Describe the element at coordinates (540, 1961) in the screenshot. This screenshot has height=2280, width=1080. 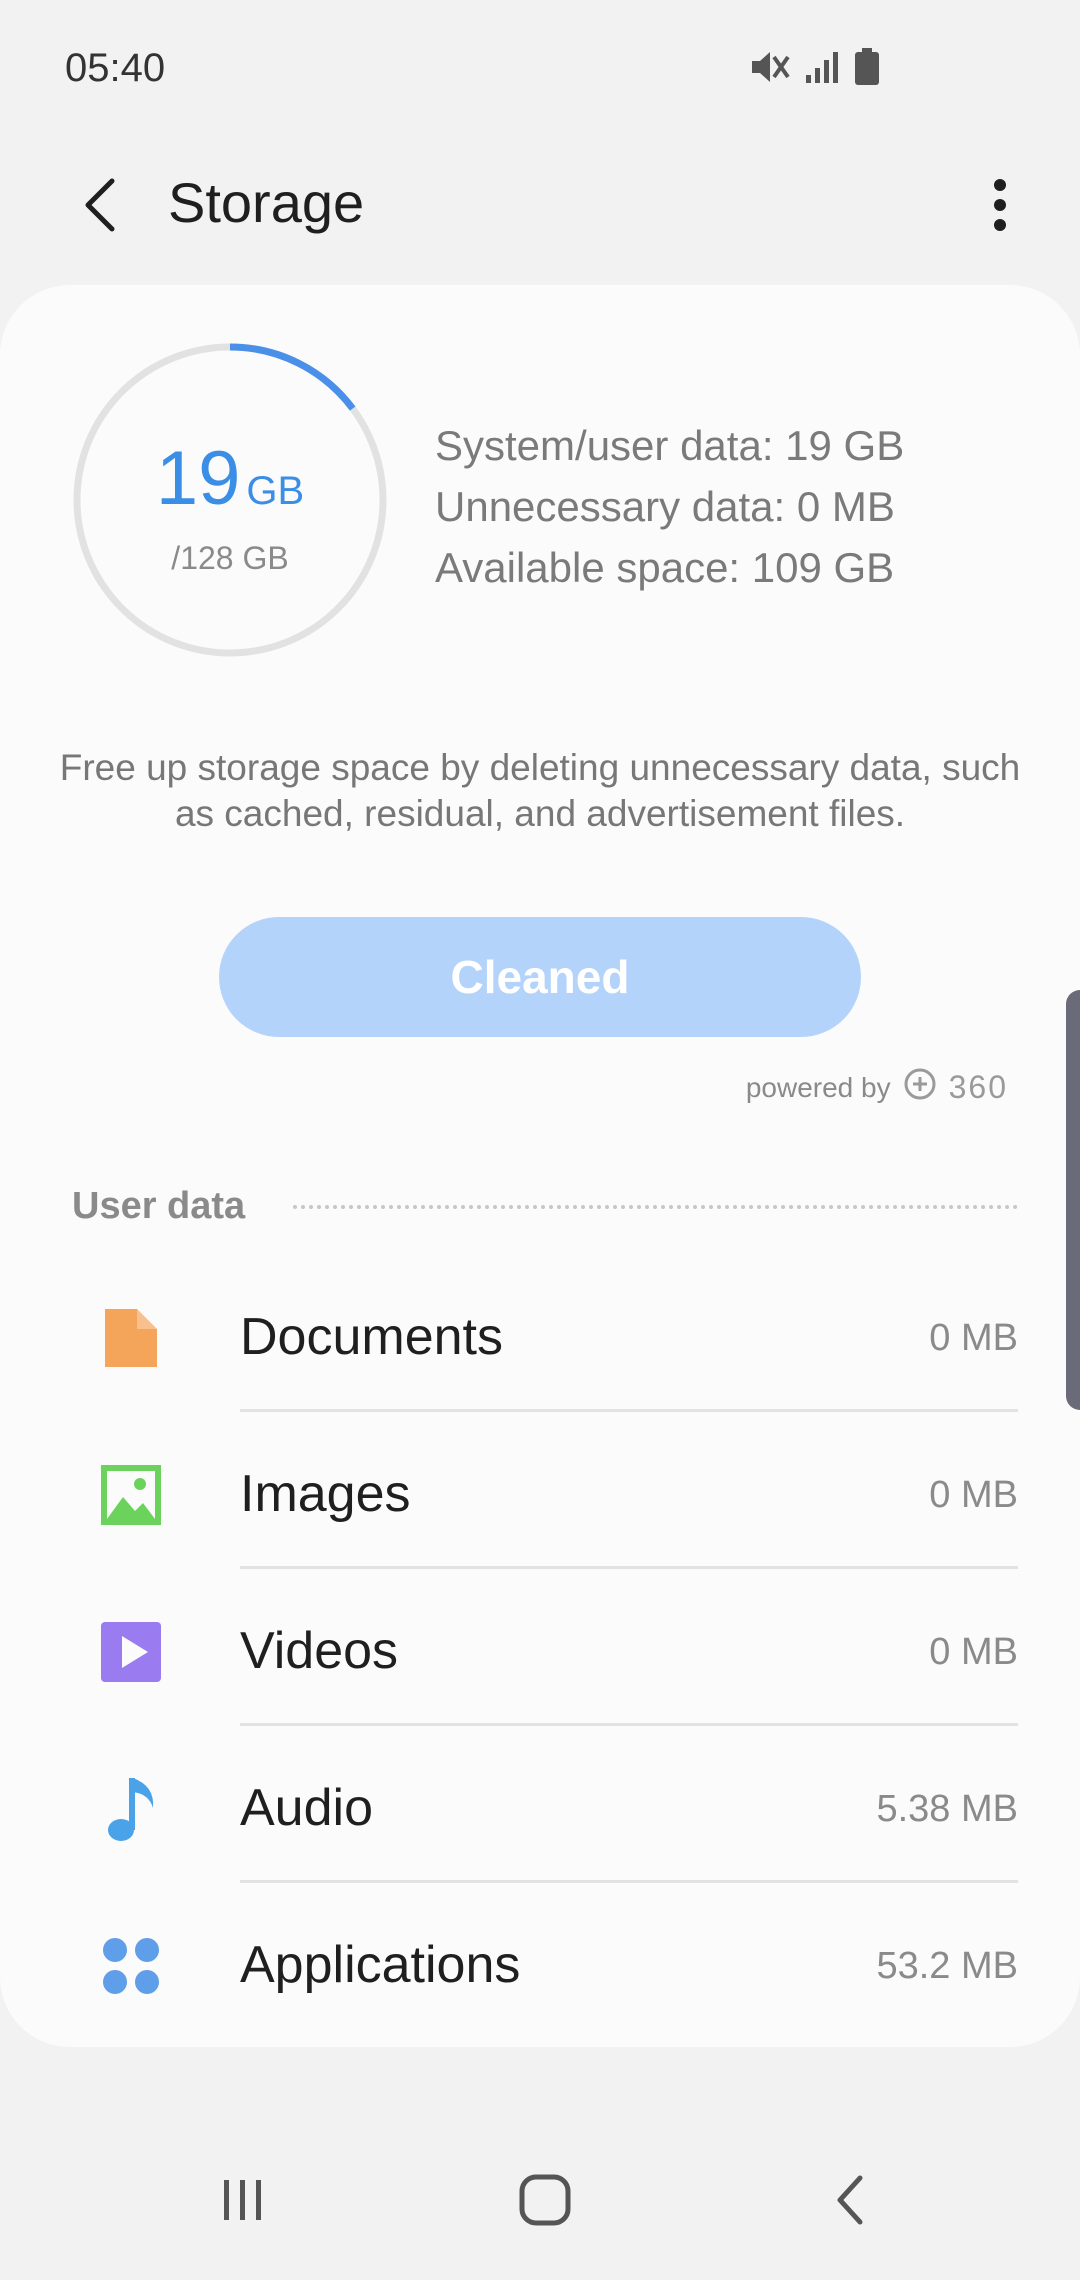
I see `list-item-applications: Applications 53.2 MB` at that location.